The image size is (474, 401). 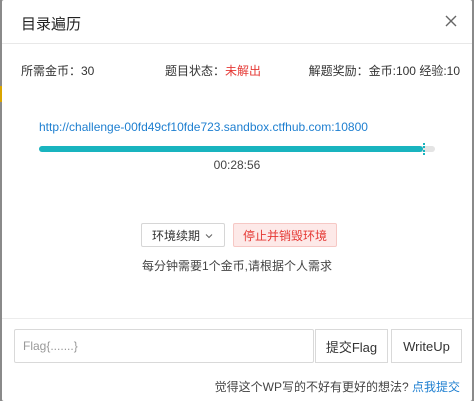 What do you see at coordinates (313, 387) in the screenshot?
I see `feedback-text: 觉得这个WP写的不好有更好的想法?` at bounding box center [313, 387].